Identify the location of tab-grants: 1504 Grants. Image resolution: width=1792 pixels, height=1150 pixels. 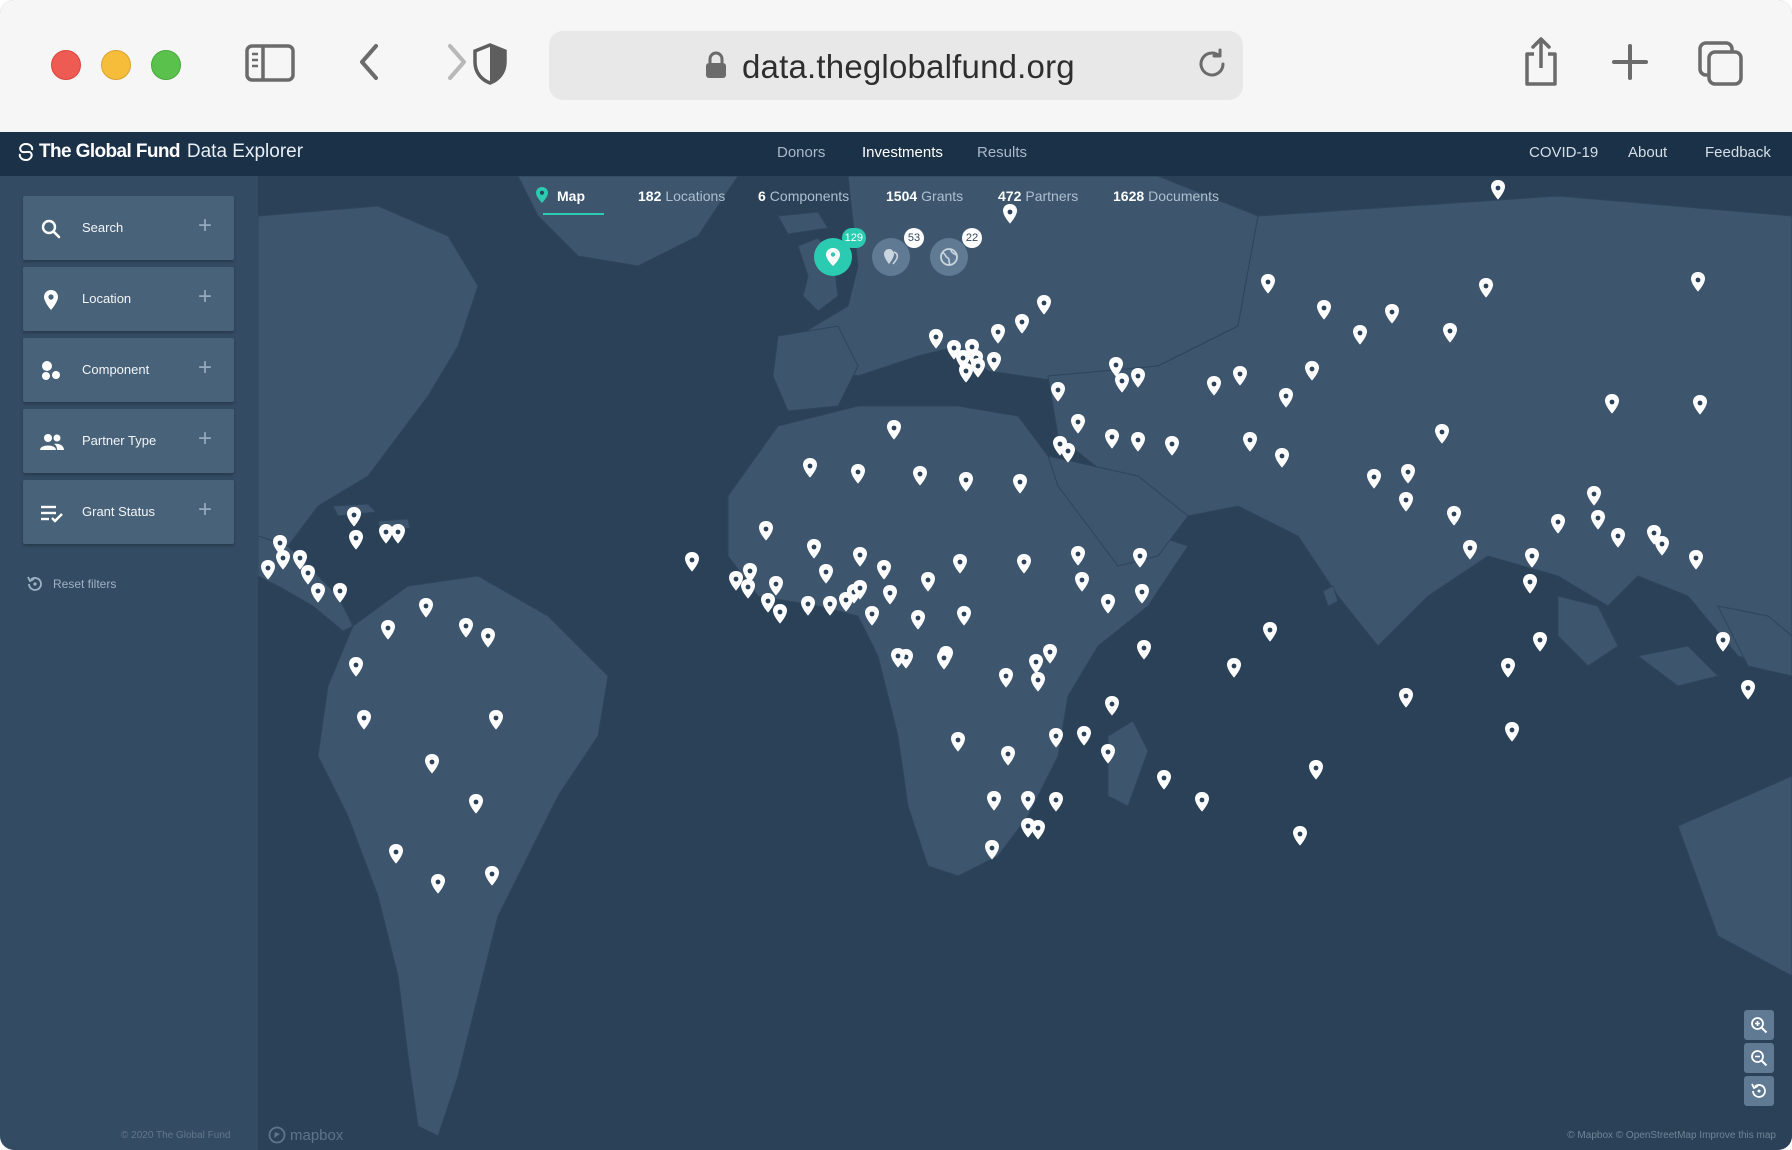
(924, 196).